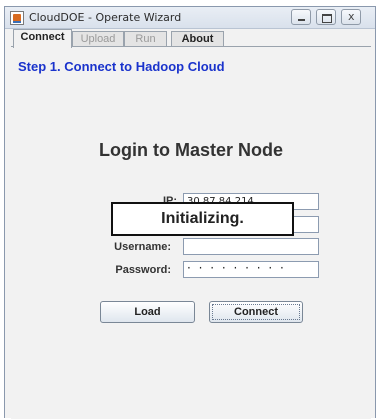 The image size is (380, 419). Describe the element at coordinates (142, 247) in the screenshot. I see `username-label: Username:` at that location.